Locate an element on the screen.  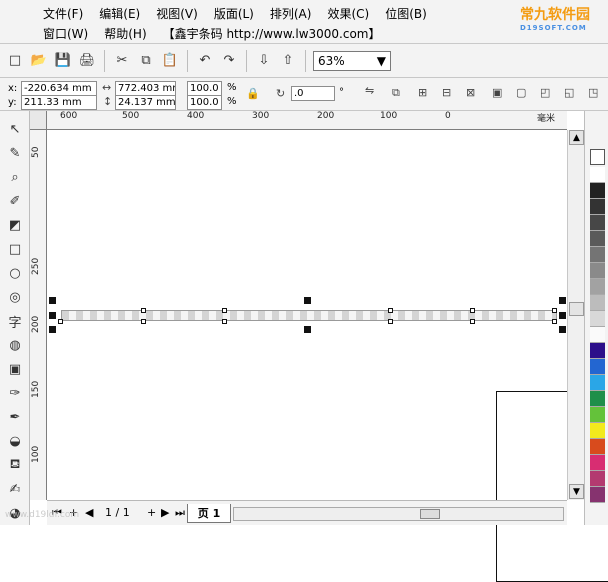
menu-barcode-link: 【鑫宇条码 http://www.lw3000.com】 is located at coordinates (272, 33).